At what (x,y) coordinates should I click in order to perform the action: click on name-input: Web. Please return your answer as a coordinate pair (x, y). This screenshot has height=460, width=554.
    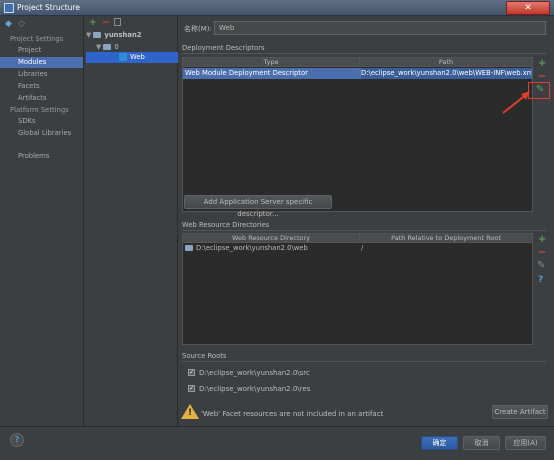
    Looking at the image, I should click on (380, 28).